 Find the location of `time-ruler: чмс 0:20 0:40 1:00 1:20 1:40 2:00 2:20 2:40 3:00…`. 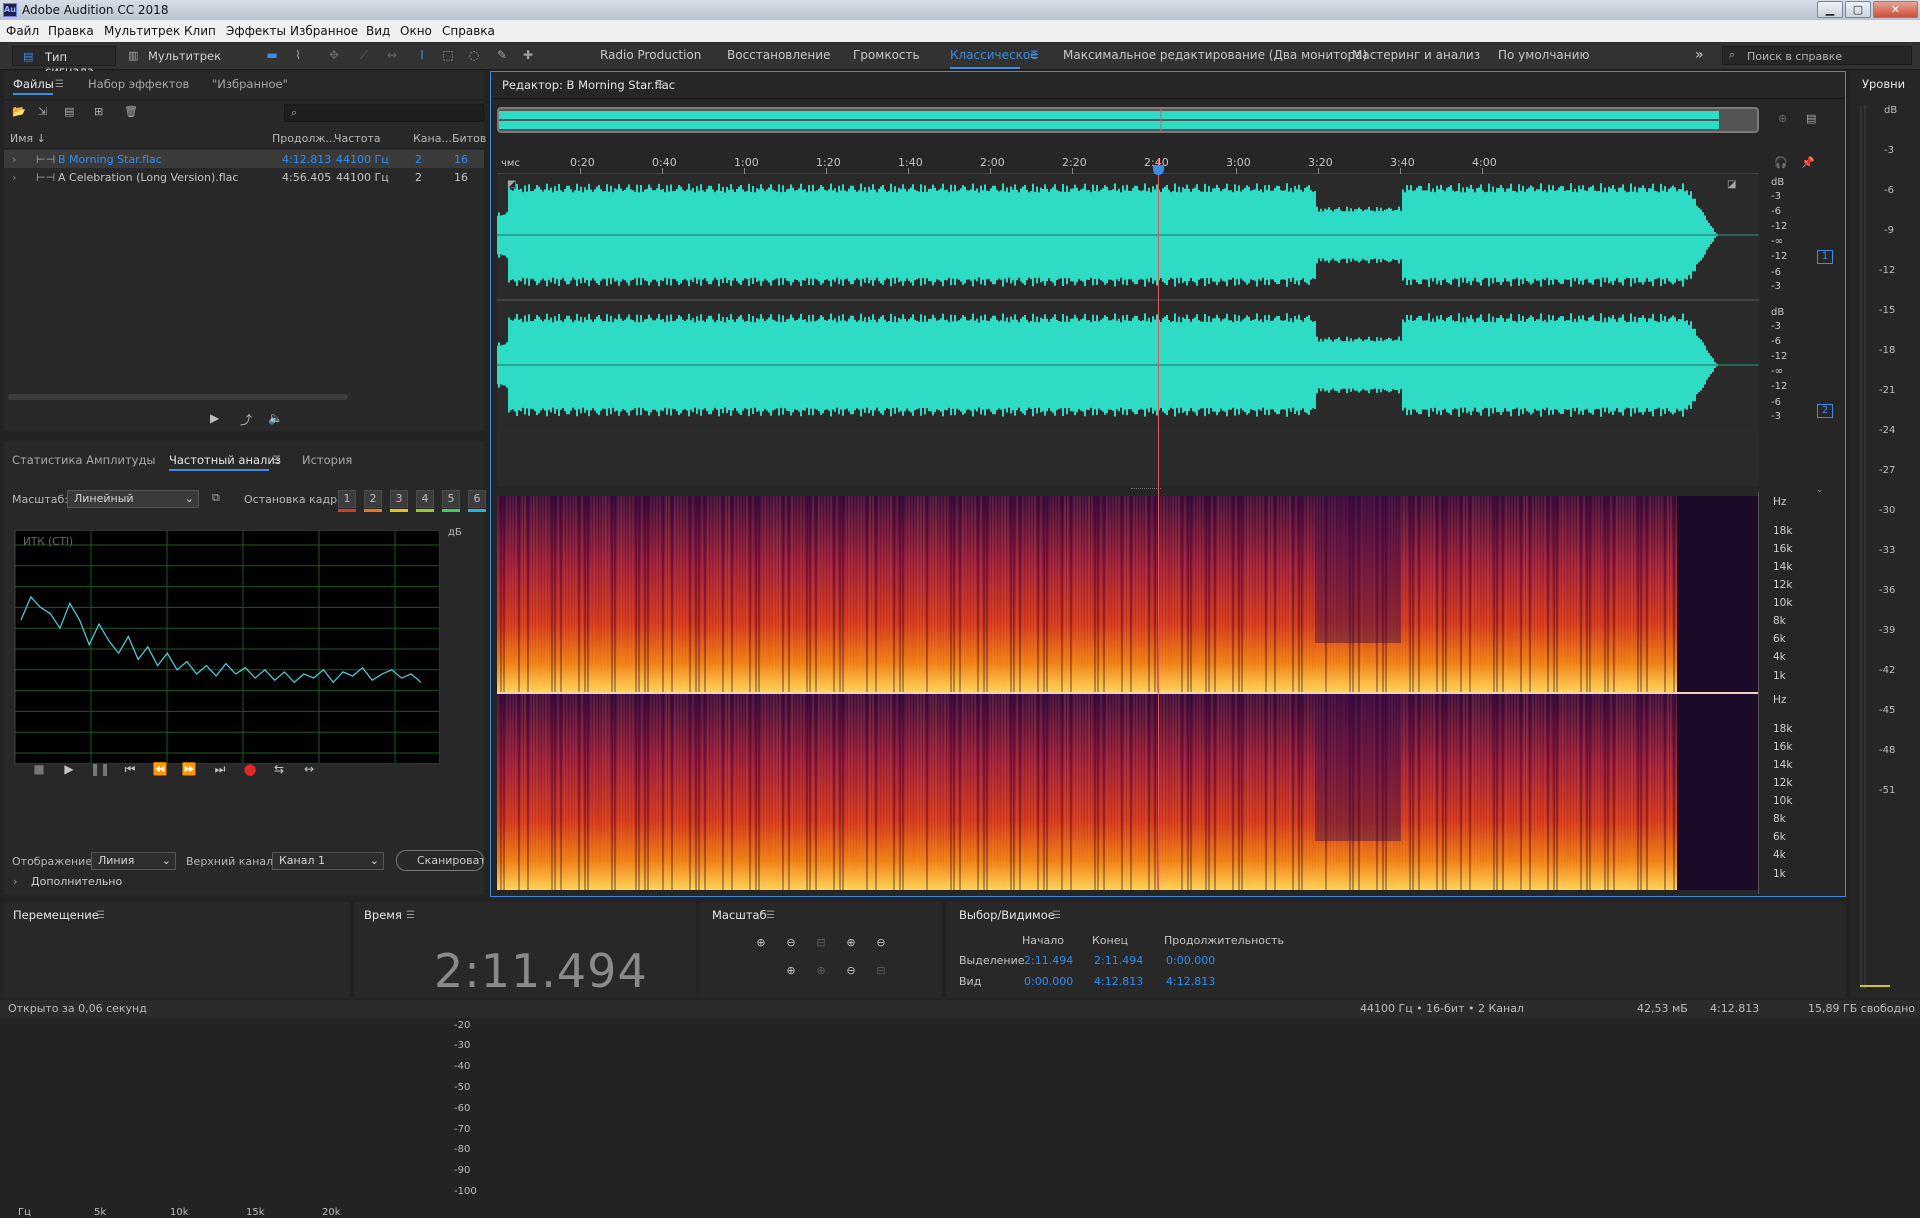

time-ruler: чмс 0:20 0:40 1:00 1:20 1:40 2:00 2:20 2:40 3:00… is located at coordinates (1128, 163).